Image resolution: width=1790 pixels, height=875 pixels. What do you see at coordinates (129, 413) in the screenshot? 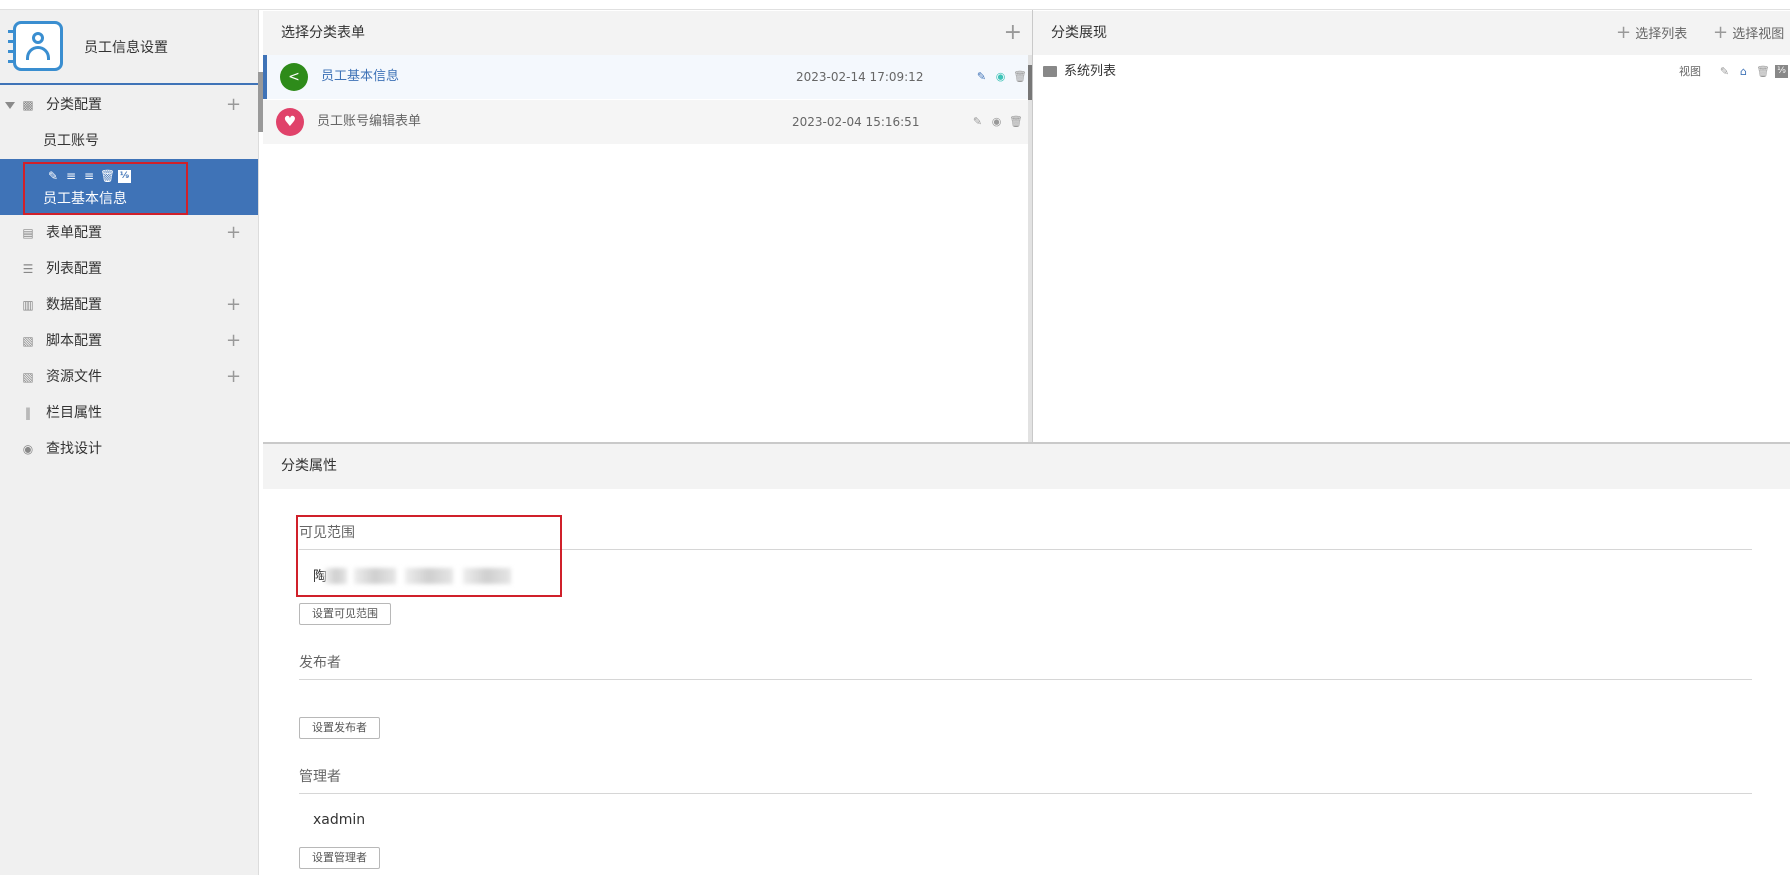
I see `sidebar-item-column-properties: ‖ 栏目属性` at bounding box center [129, 413].